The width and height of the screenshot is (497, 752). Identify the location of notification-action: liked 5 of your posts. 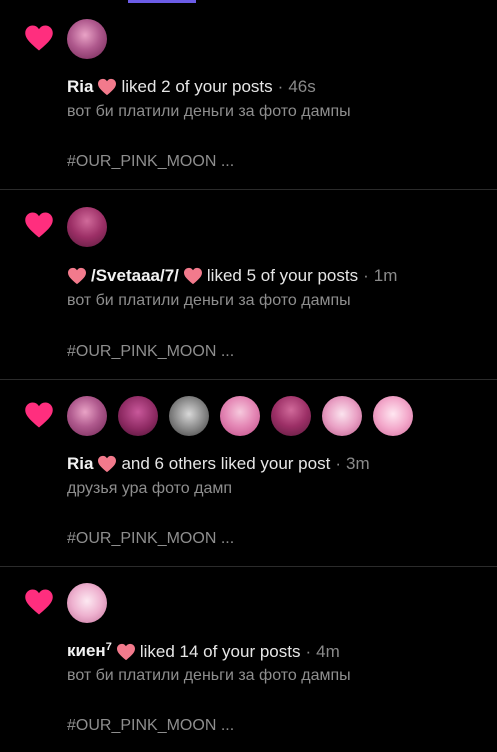
(282, 275).